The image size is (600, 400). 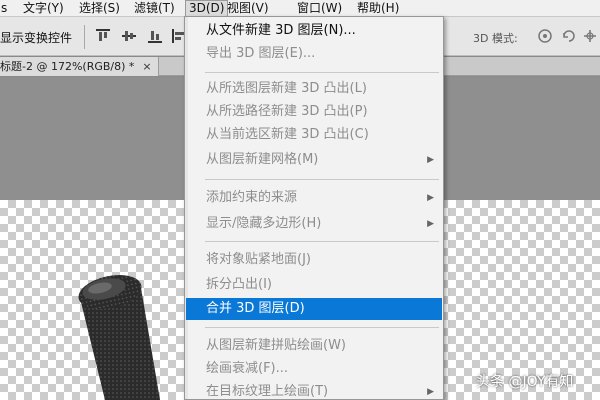 I want to click on menu-add-constraint-source: 添加约束的来源 ▶, so click(x=314, y=198).